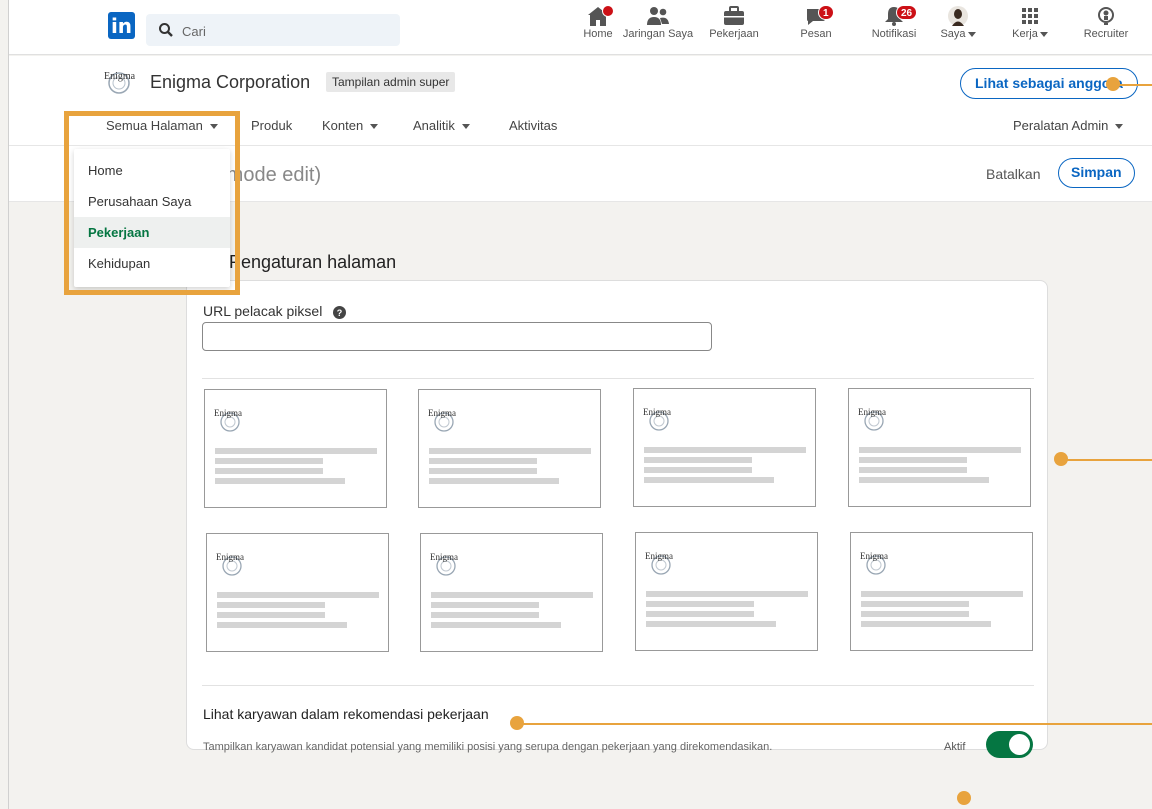 The height and width of the screenshot is (809, 1152). Describe the element at coordinates (230, 82) in the screenshot. I see `company-name: Enigma Corporation` at that location.